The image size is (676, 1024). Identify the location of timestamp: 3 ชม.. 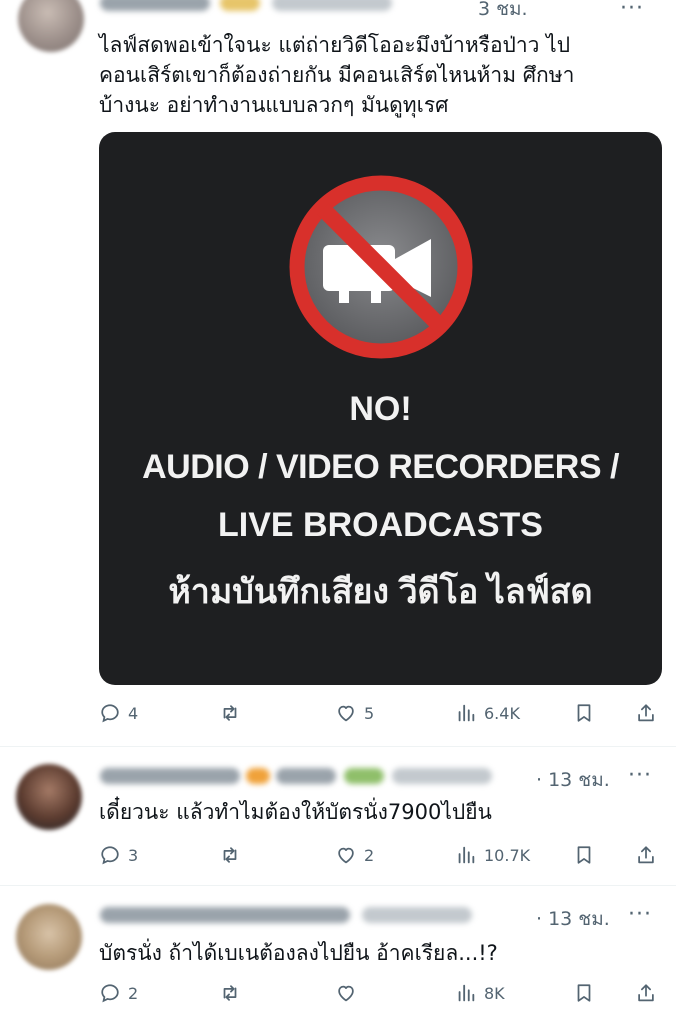
(503, 12).